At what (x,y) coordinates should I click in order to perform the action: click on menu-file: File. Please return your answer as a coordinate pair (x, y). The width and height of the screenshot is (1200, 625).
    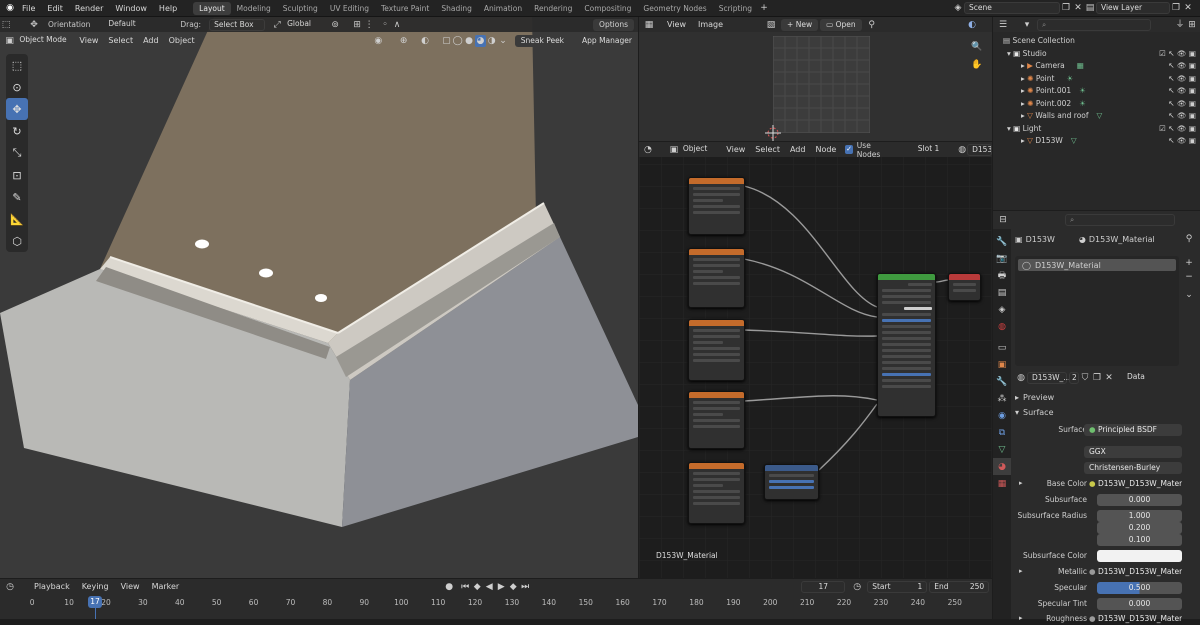
    Looking at the image, I should click on (28, 8).